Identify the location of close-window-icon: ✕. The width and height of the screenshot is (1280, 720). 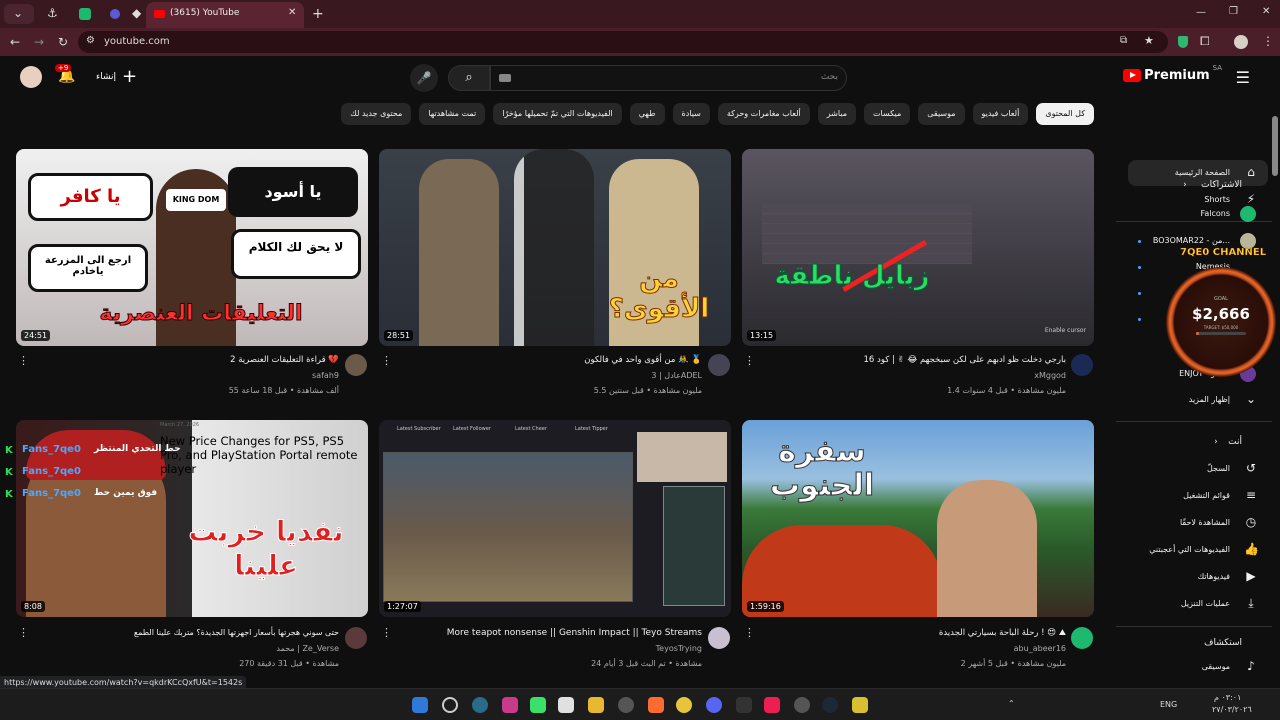
(1266, 11).